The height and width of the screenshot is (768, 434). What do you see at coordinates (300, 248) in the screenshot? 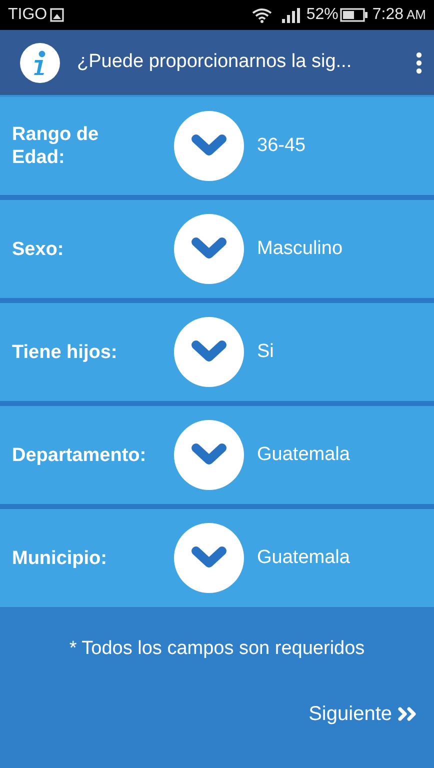
I see `field-value: Masculino` at bounding box center [300, 248].